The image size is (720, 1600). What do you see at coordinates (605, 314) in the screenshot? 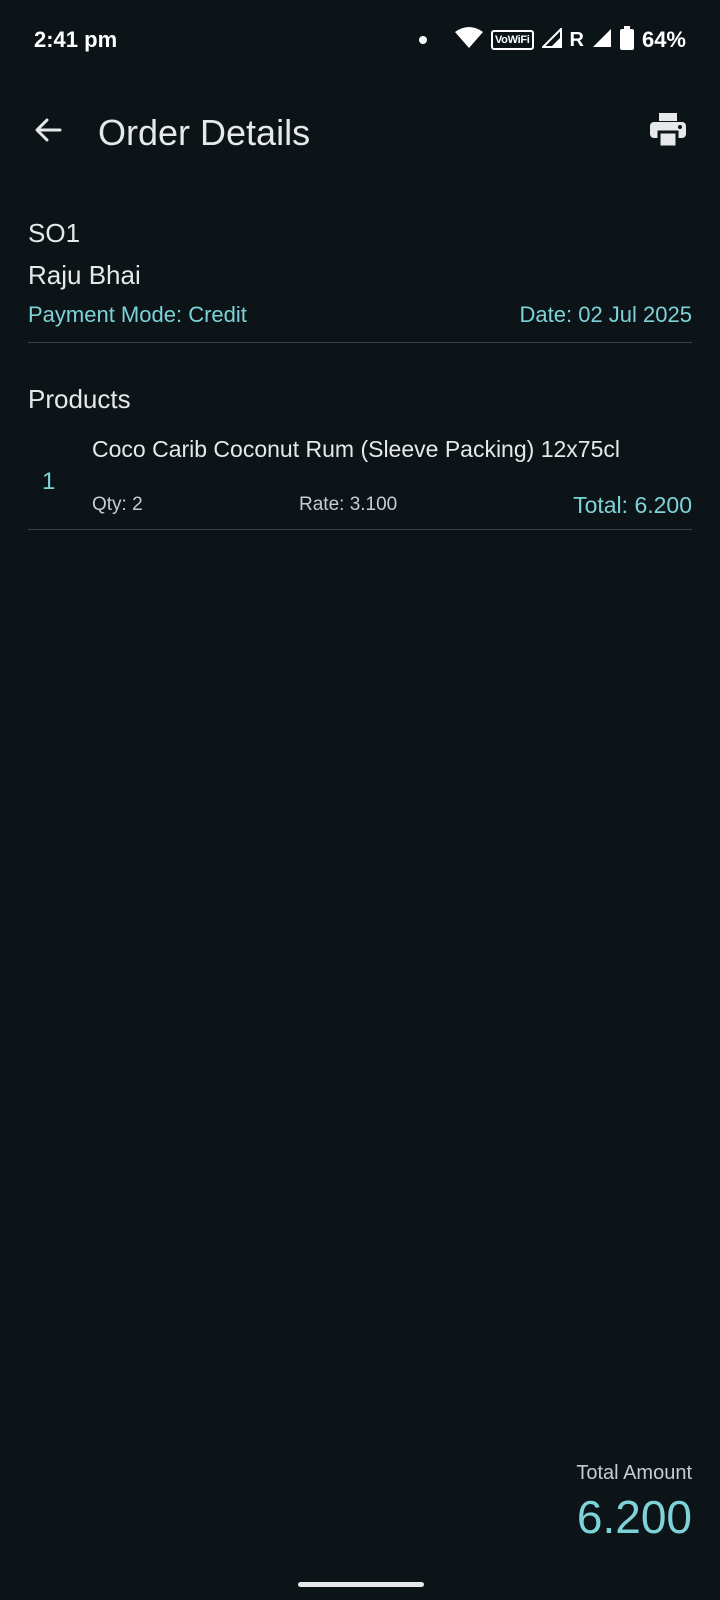
I see `order-date: Date: 02 Jul 2025` at bounding box center [605, 314].